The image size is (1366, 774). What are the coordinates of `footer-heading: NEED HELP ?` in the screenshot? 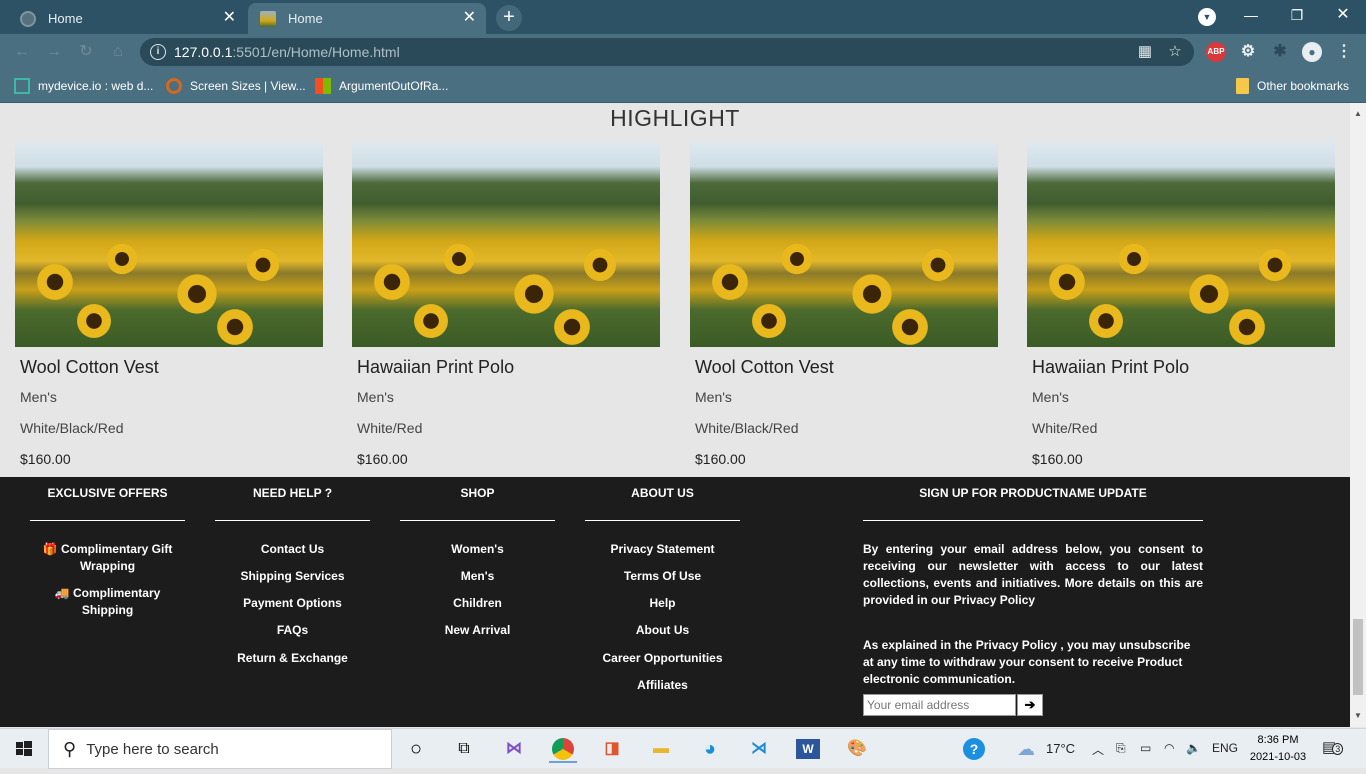 It's located at (292, 493).